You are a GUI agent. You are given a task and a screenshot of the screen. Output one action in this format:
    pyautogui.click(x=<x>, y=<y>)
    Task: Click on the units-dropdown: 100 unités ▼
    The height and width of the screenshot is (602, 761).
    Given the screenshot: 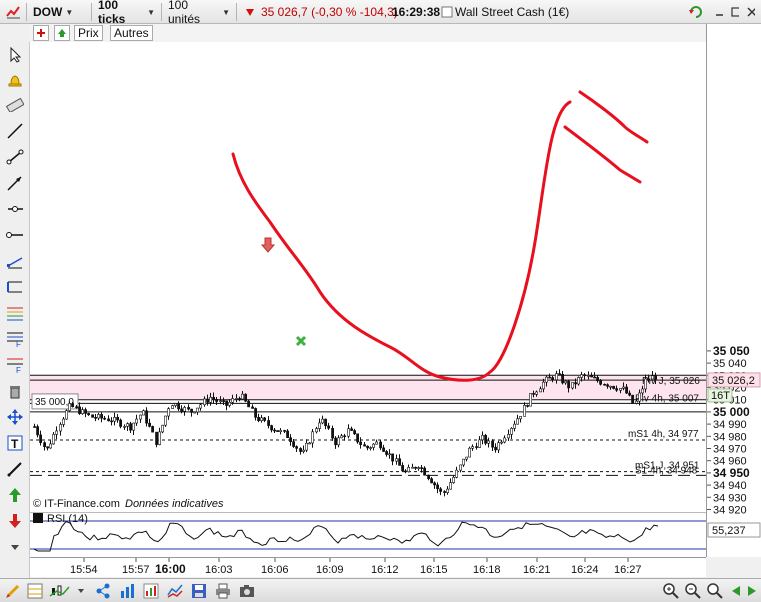 What is the action you would take?
    pyautogui.click(x=199, y=13)
    